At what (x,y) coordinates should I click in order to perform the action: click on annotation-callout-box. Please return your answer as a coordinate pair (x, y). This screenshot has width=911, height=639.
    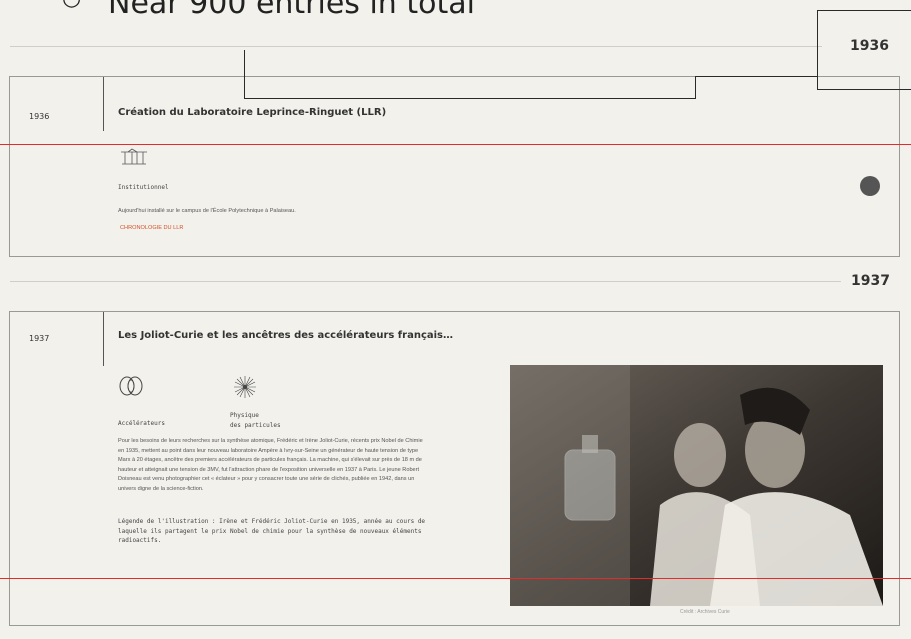
    Looking at the image, I should click on (864, 50).